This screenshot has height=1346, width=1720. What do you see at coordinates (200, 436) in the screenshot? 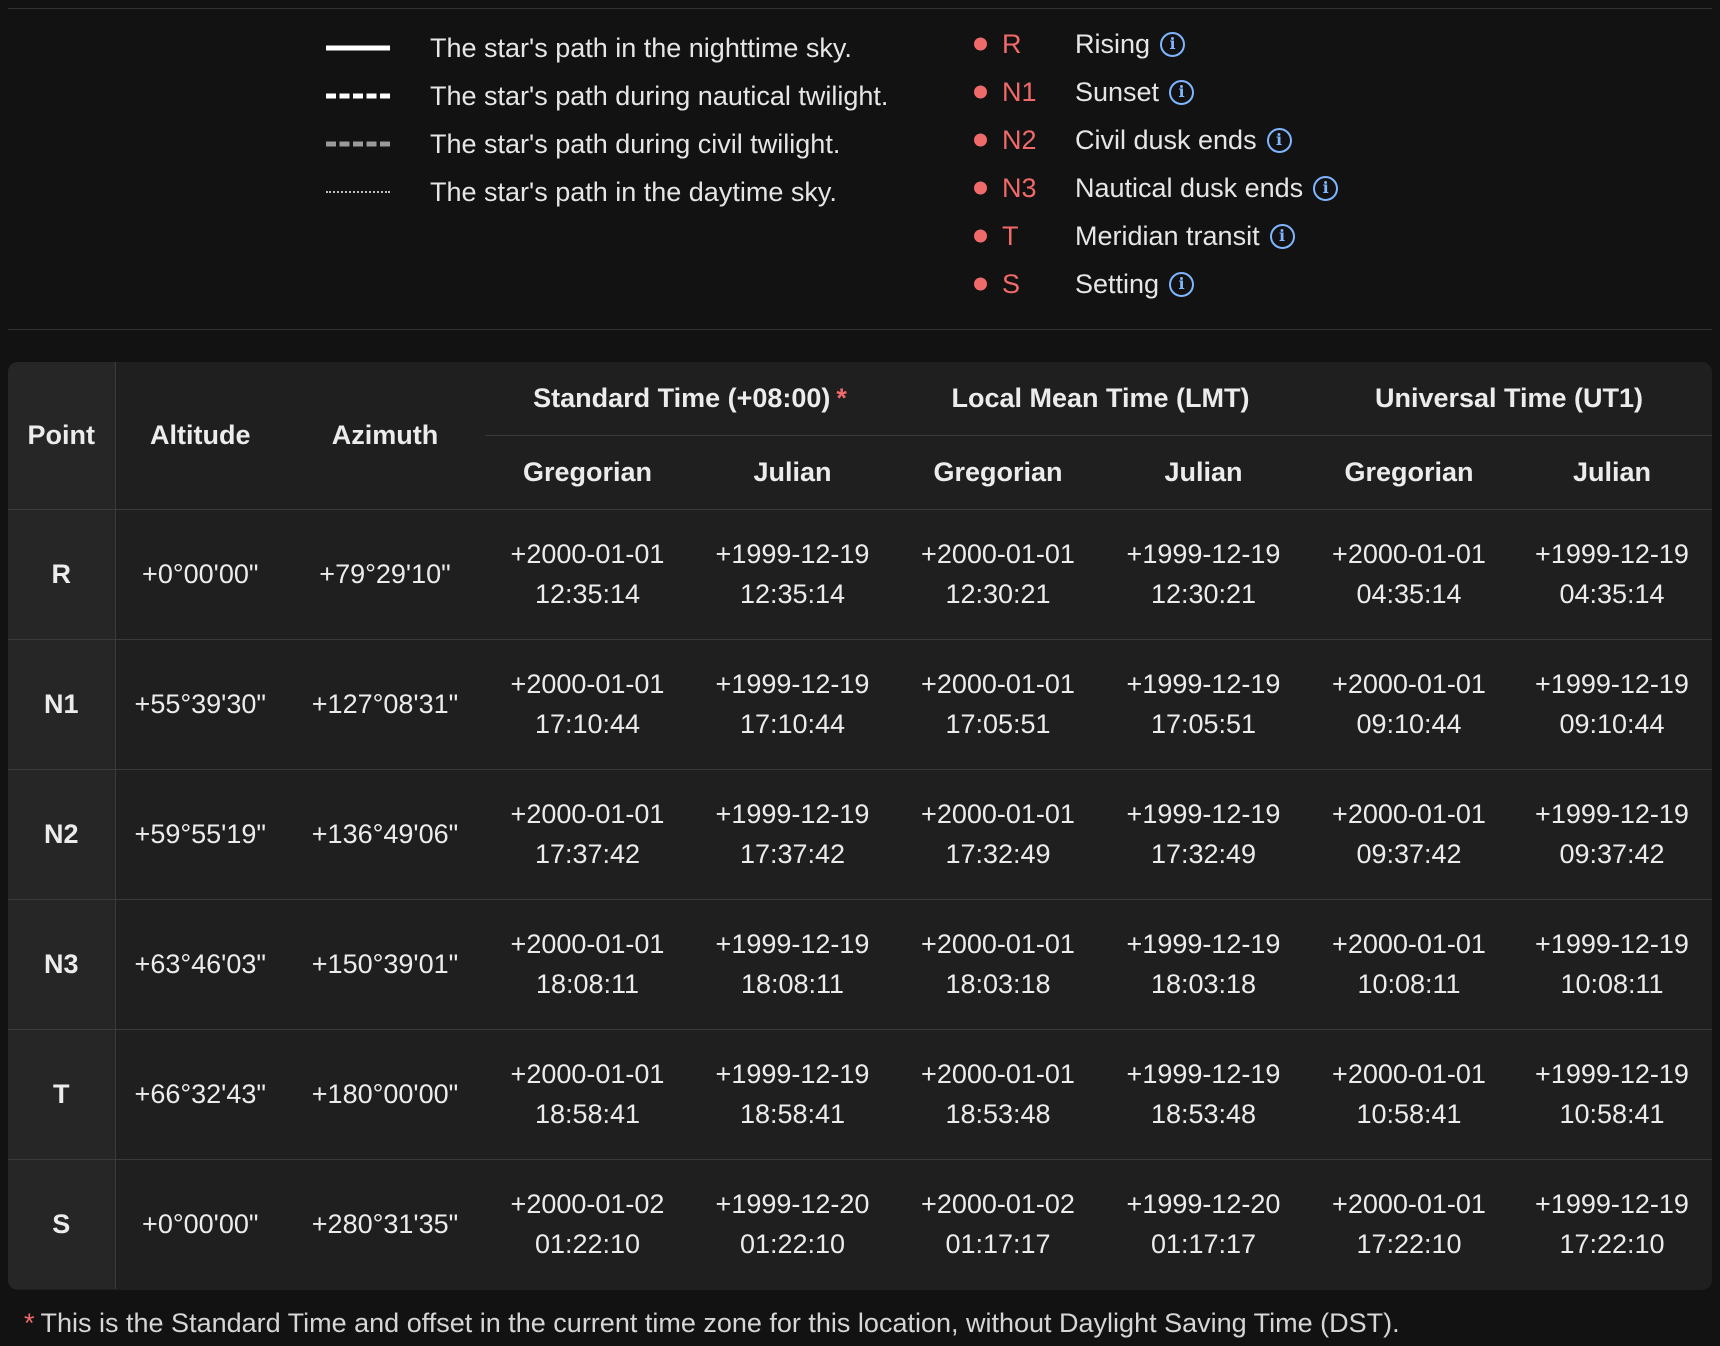
I see `header-altitude: Altitude` at bounding box center [200, 436].